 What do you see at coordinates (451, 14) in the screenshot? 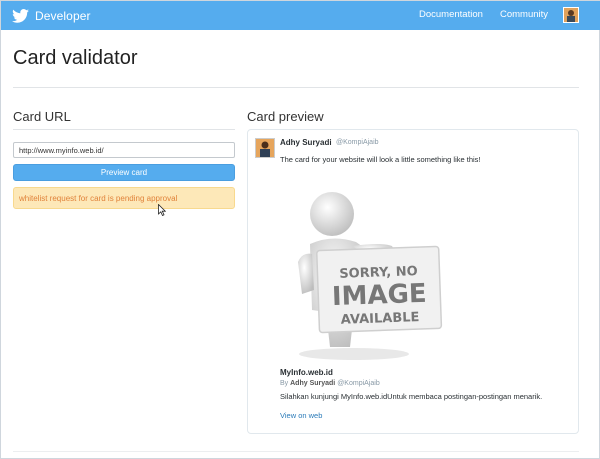
I see `nav-documentation: Documentation` at bounding box center [451, 14].